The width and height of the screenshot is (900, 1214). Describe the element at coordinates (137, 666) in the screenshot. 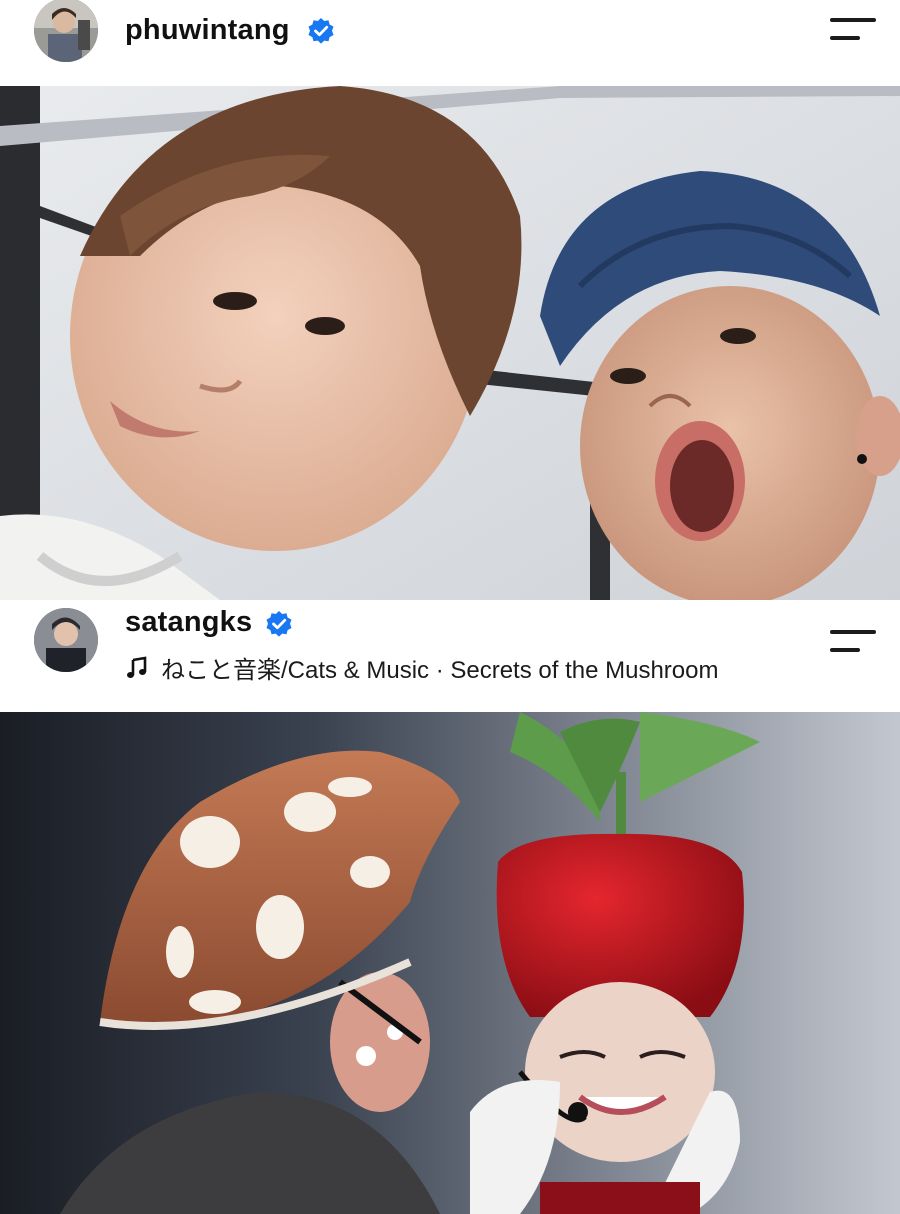

I see `music-note-icon` at that location.